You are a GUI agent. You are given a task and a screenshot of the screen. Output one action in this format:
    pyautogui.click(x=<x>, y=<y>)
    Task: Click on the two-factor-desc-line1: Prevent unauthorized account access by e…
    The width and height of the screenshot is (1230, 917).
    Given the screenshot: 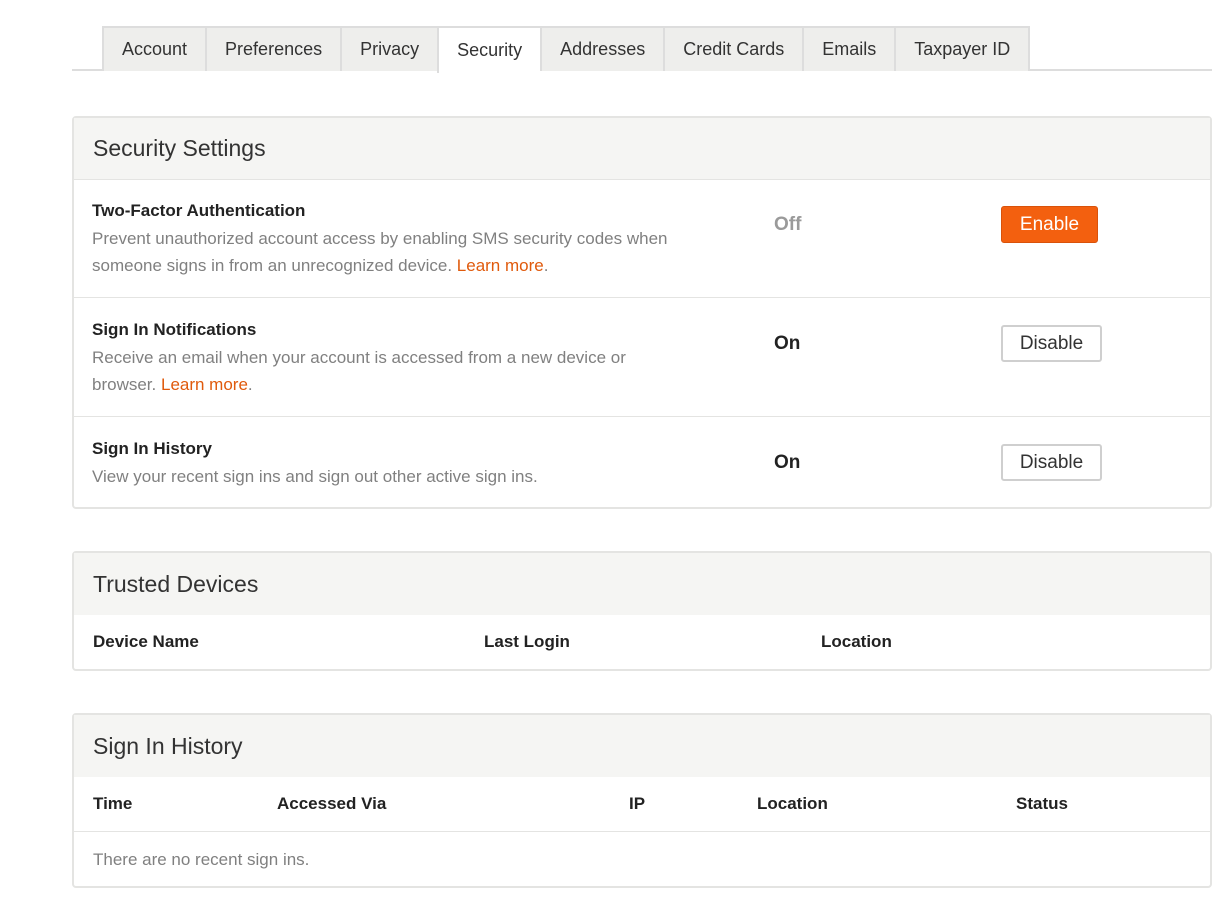 What is the action you would take?
    pyautogui.click(x=380, y=238)
    